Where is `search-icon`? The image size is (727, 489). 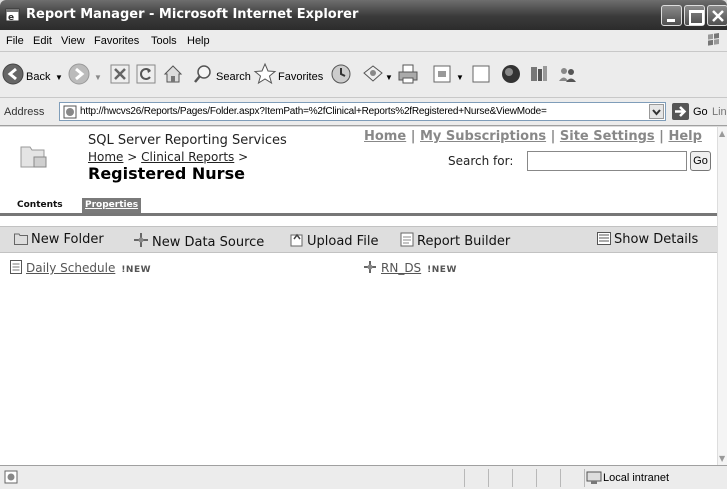
search-icon is located at coordinates (203, 74).